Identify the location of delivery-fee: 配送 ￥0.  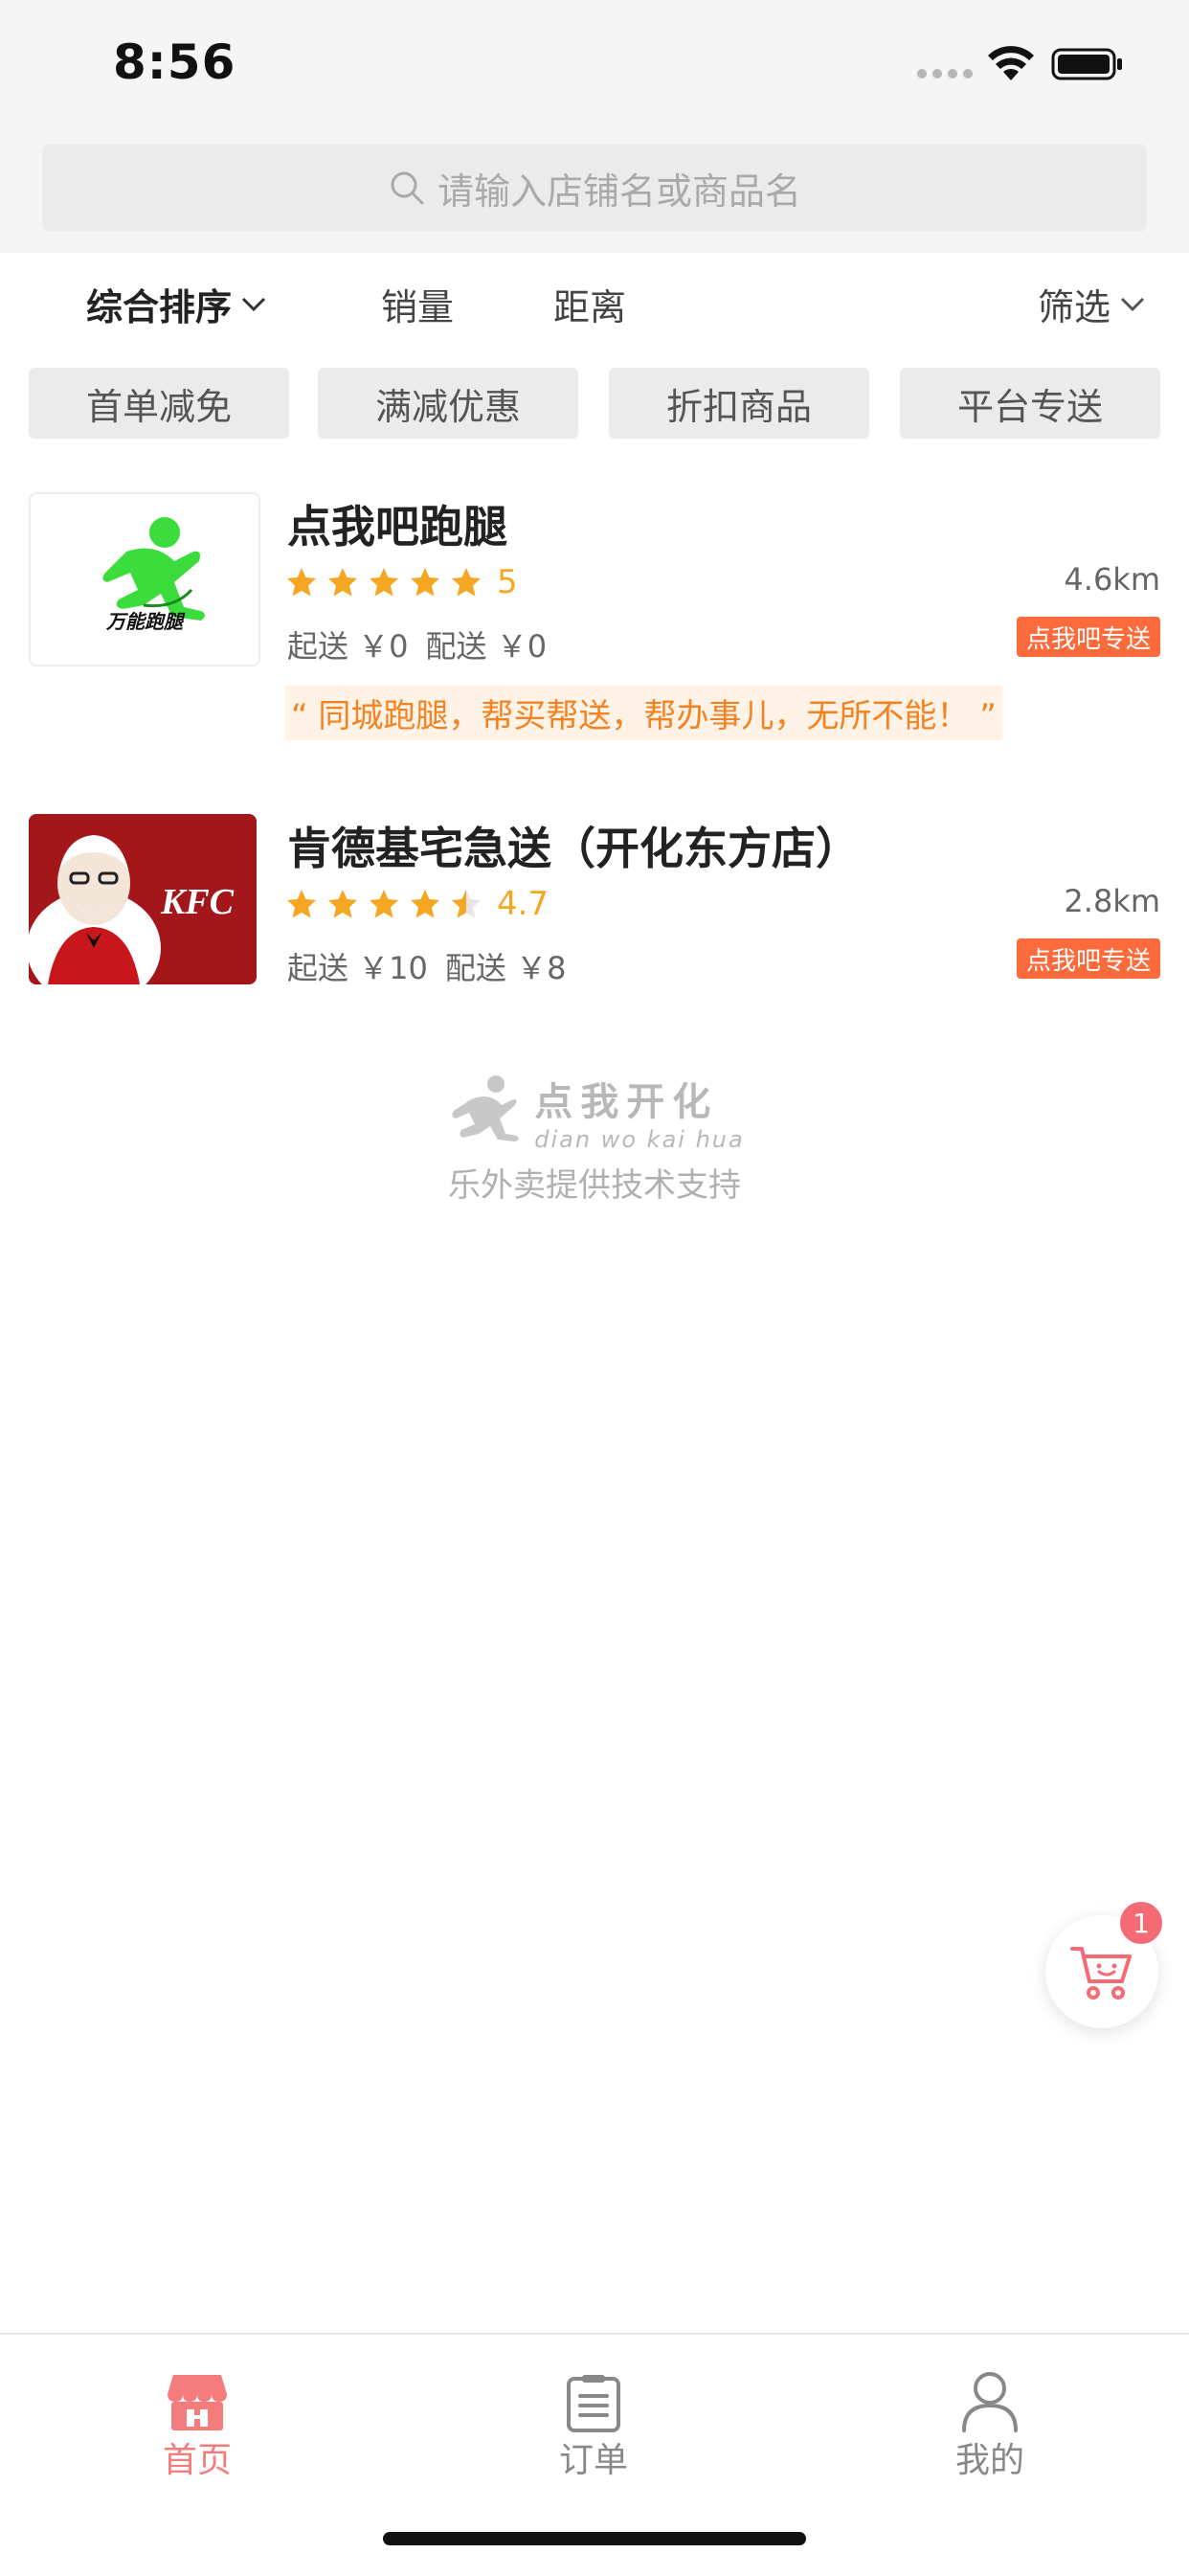
(486, 646).